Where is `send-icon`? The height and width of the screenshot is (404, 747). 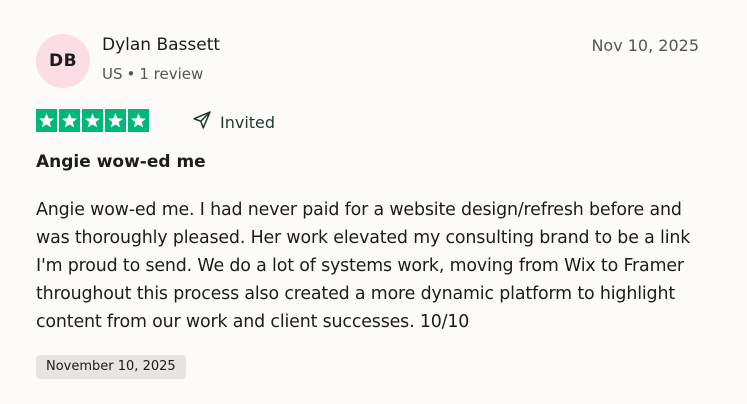 send-icon is located at coordinates (202, 122).